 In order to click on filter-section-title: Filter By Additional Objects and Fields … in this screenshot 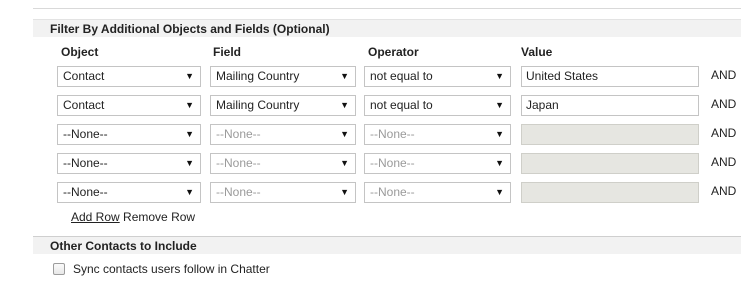, I will do `click(190, 29)`.